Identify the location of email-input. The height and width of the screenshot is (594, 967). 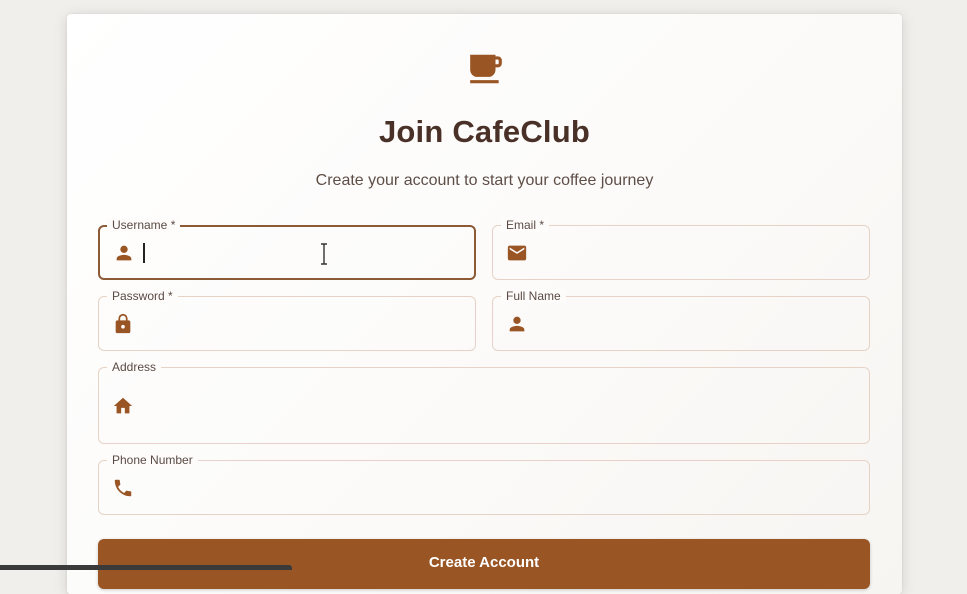
(696, 252).